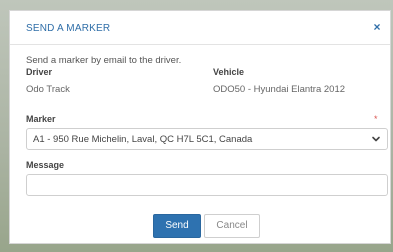 The width and height of the screenshot is (393, 252). Describe the element at coordinates (377, 27) in the screenshot. I see `close-icon: ×` at that location.